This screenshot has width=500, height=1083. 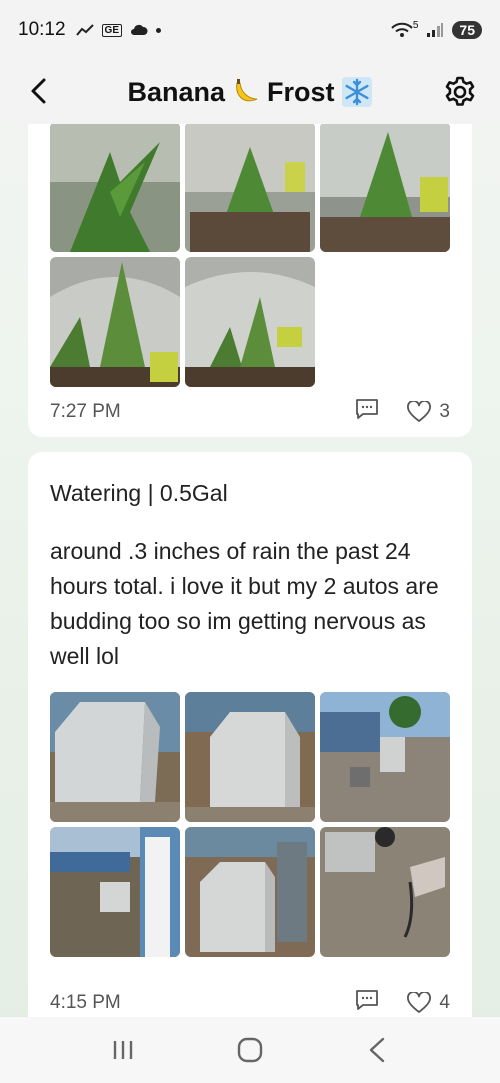 I want to click on entry-footer: 4:15 PM 4, so click(x=250, y=1002).